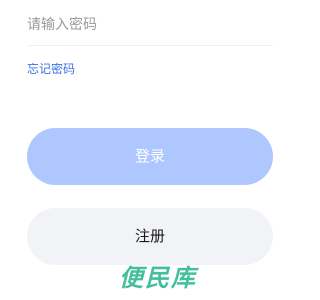 The height and width of the screenshot is (300, 320). I want to click on register-button: 注册, so click(150, 236).